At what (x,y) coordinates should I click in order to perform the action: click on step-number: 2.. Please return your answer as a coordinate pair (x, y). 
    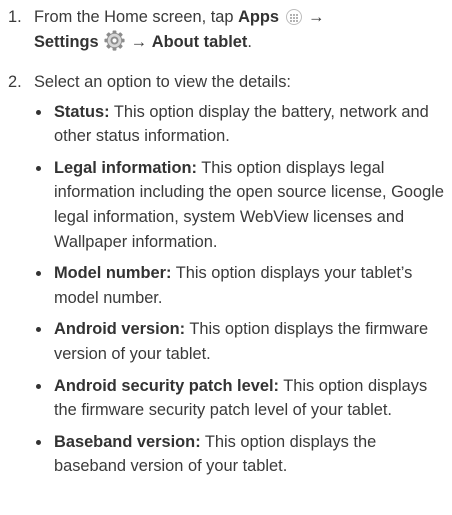
    Looking at the image, I should click on (15, 82).